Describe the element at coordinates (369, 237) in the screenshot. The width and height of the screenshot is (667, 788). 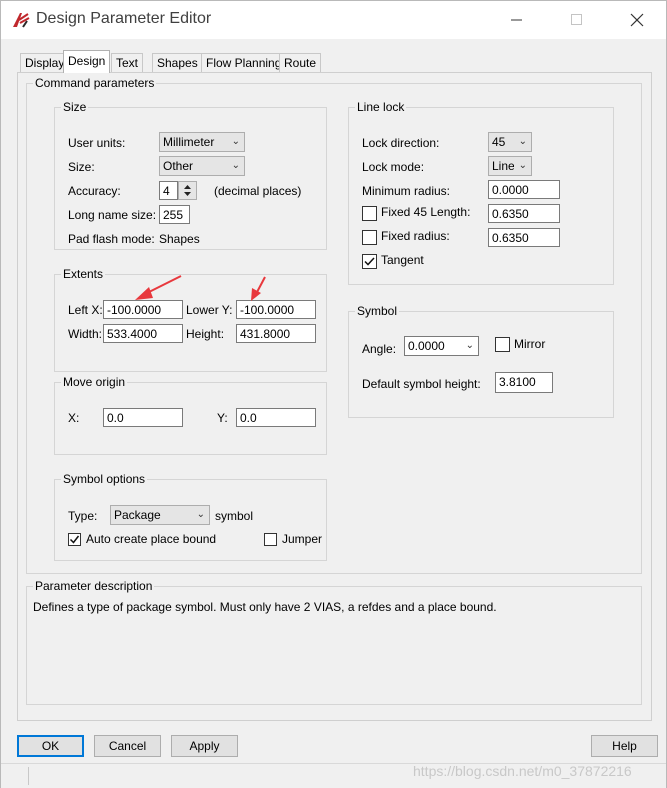
I see `fixed-radius-checkbox` at that location.